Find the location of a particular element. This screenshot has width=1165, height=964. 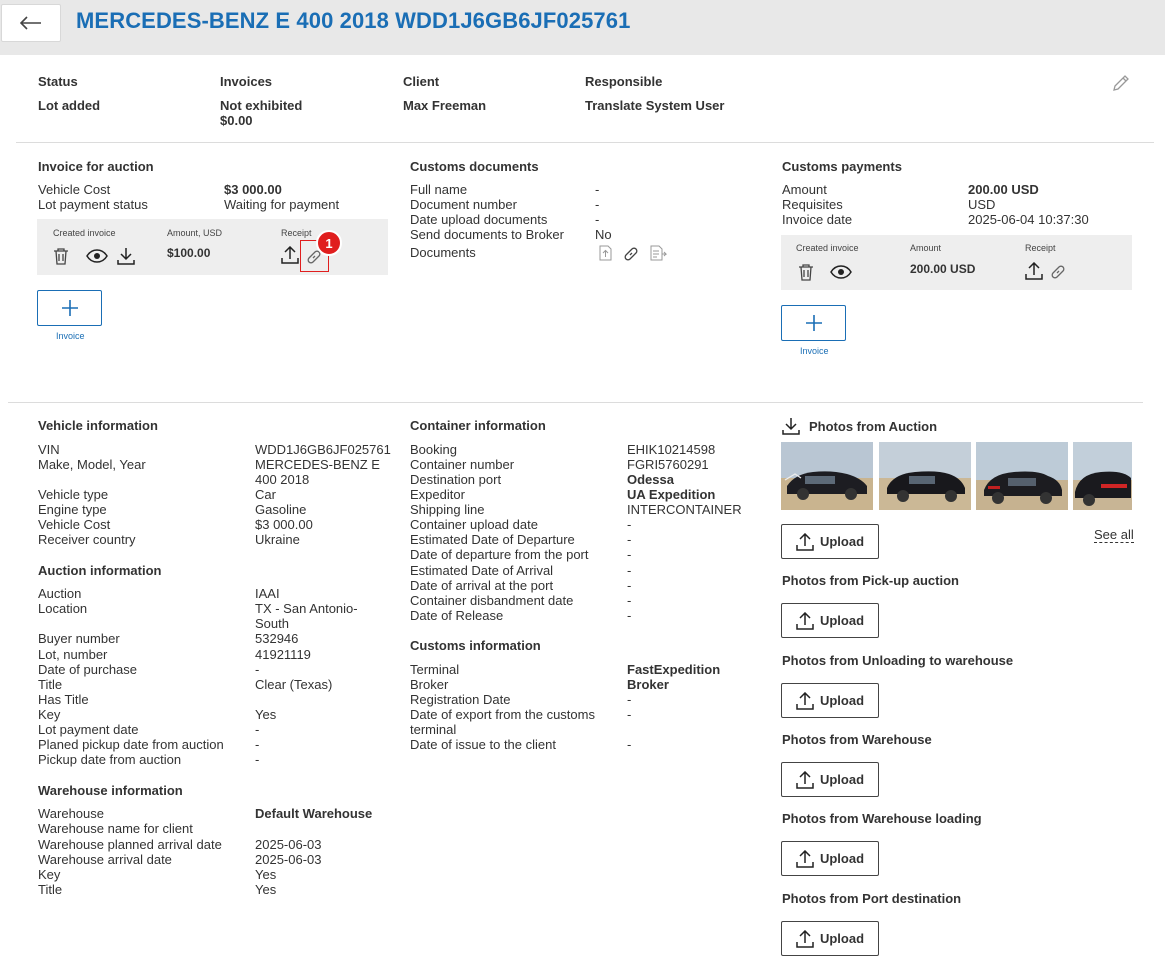

document-send-icon is located at coordinates (658, 253).